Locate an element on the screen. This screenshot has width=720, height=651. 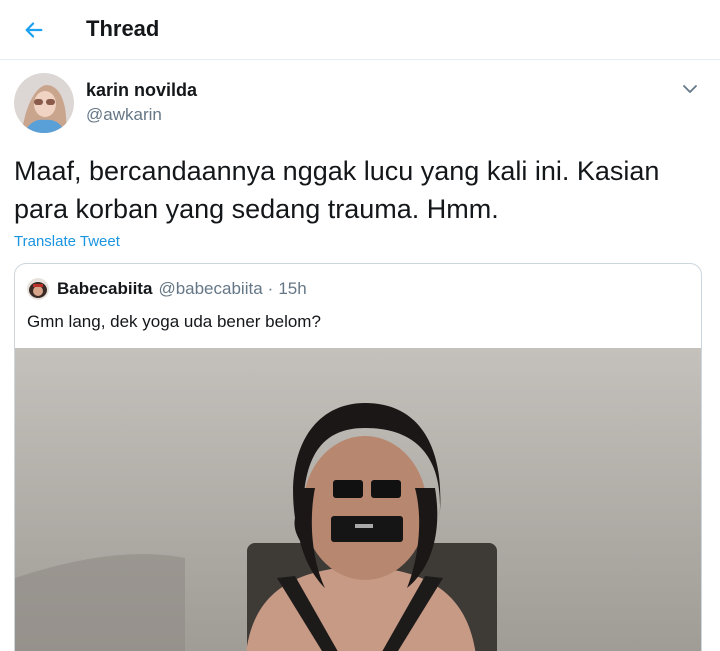
page-title: Thread is located at coordinates (123, 28).